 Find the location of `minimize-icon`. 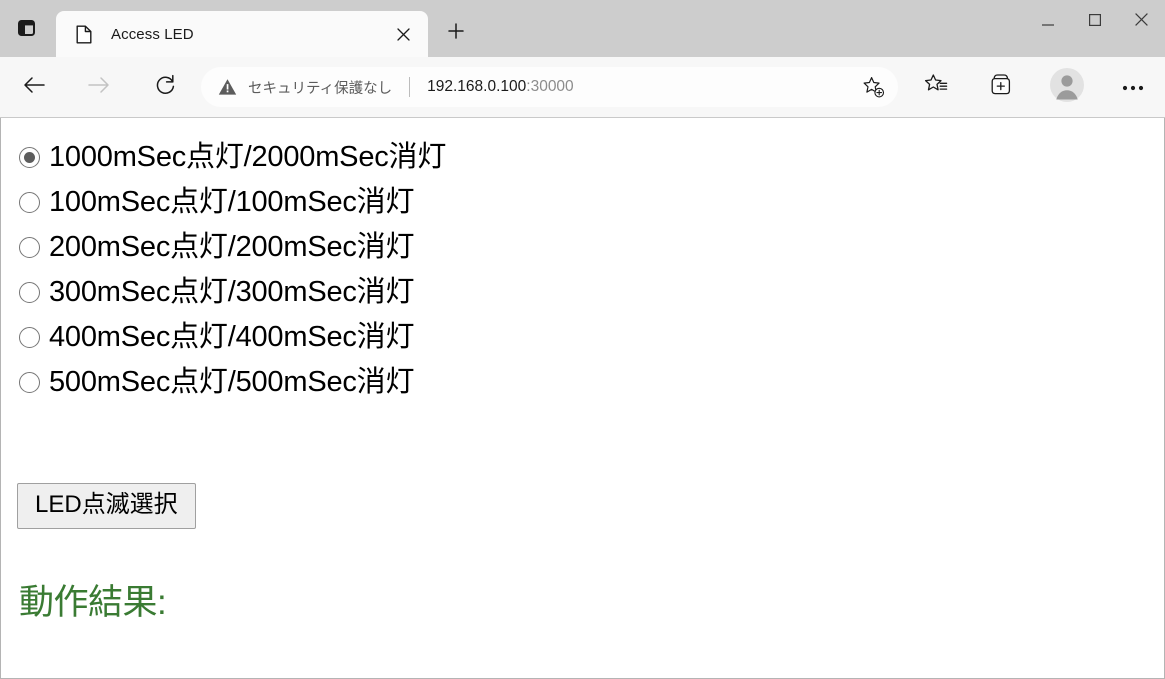

minimize-icon is located at coordinates (1047, 22).